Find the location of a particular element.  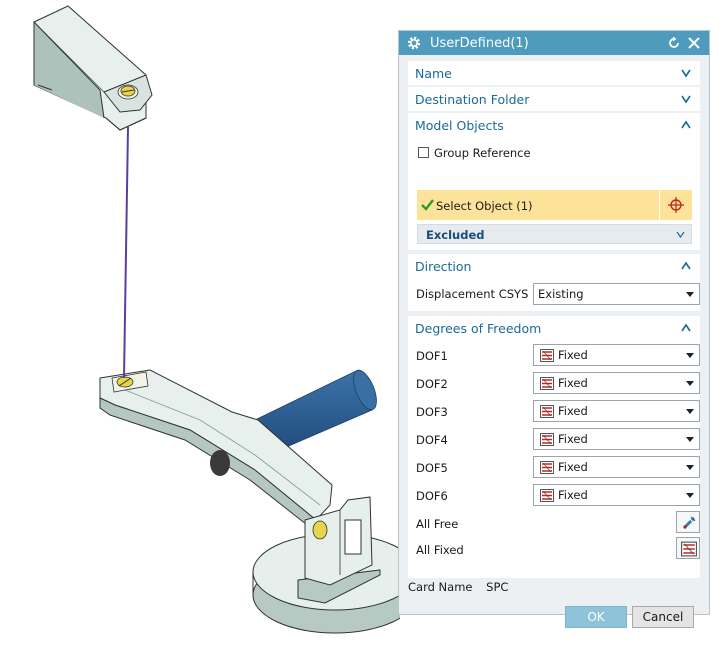

excluded-label: Excluded is located at coordinates (455, 235).